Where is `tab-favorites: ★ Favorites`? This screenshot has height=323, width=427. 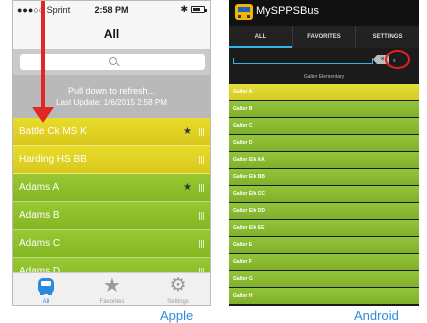 tab-favorites: ★ Favorites is located at coordinates (112, 289).